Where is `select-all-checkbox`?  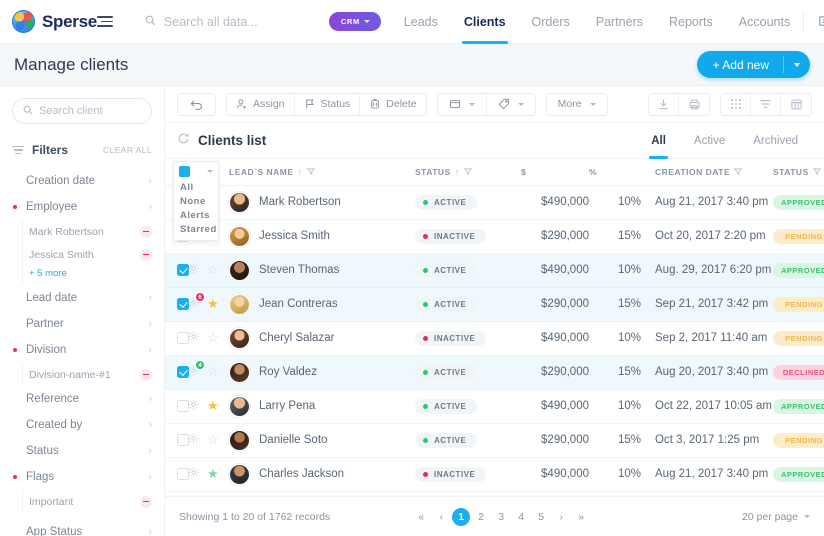 select-all-checkbox is located at coordinates (184, 171).